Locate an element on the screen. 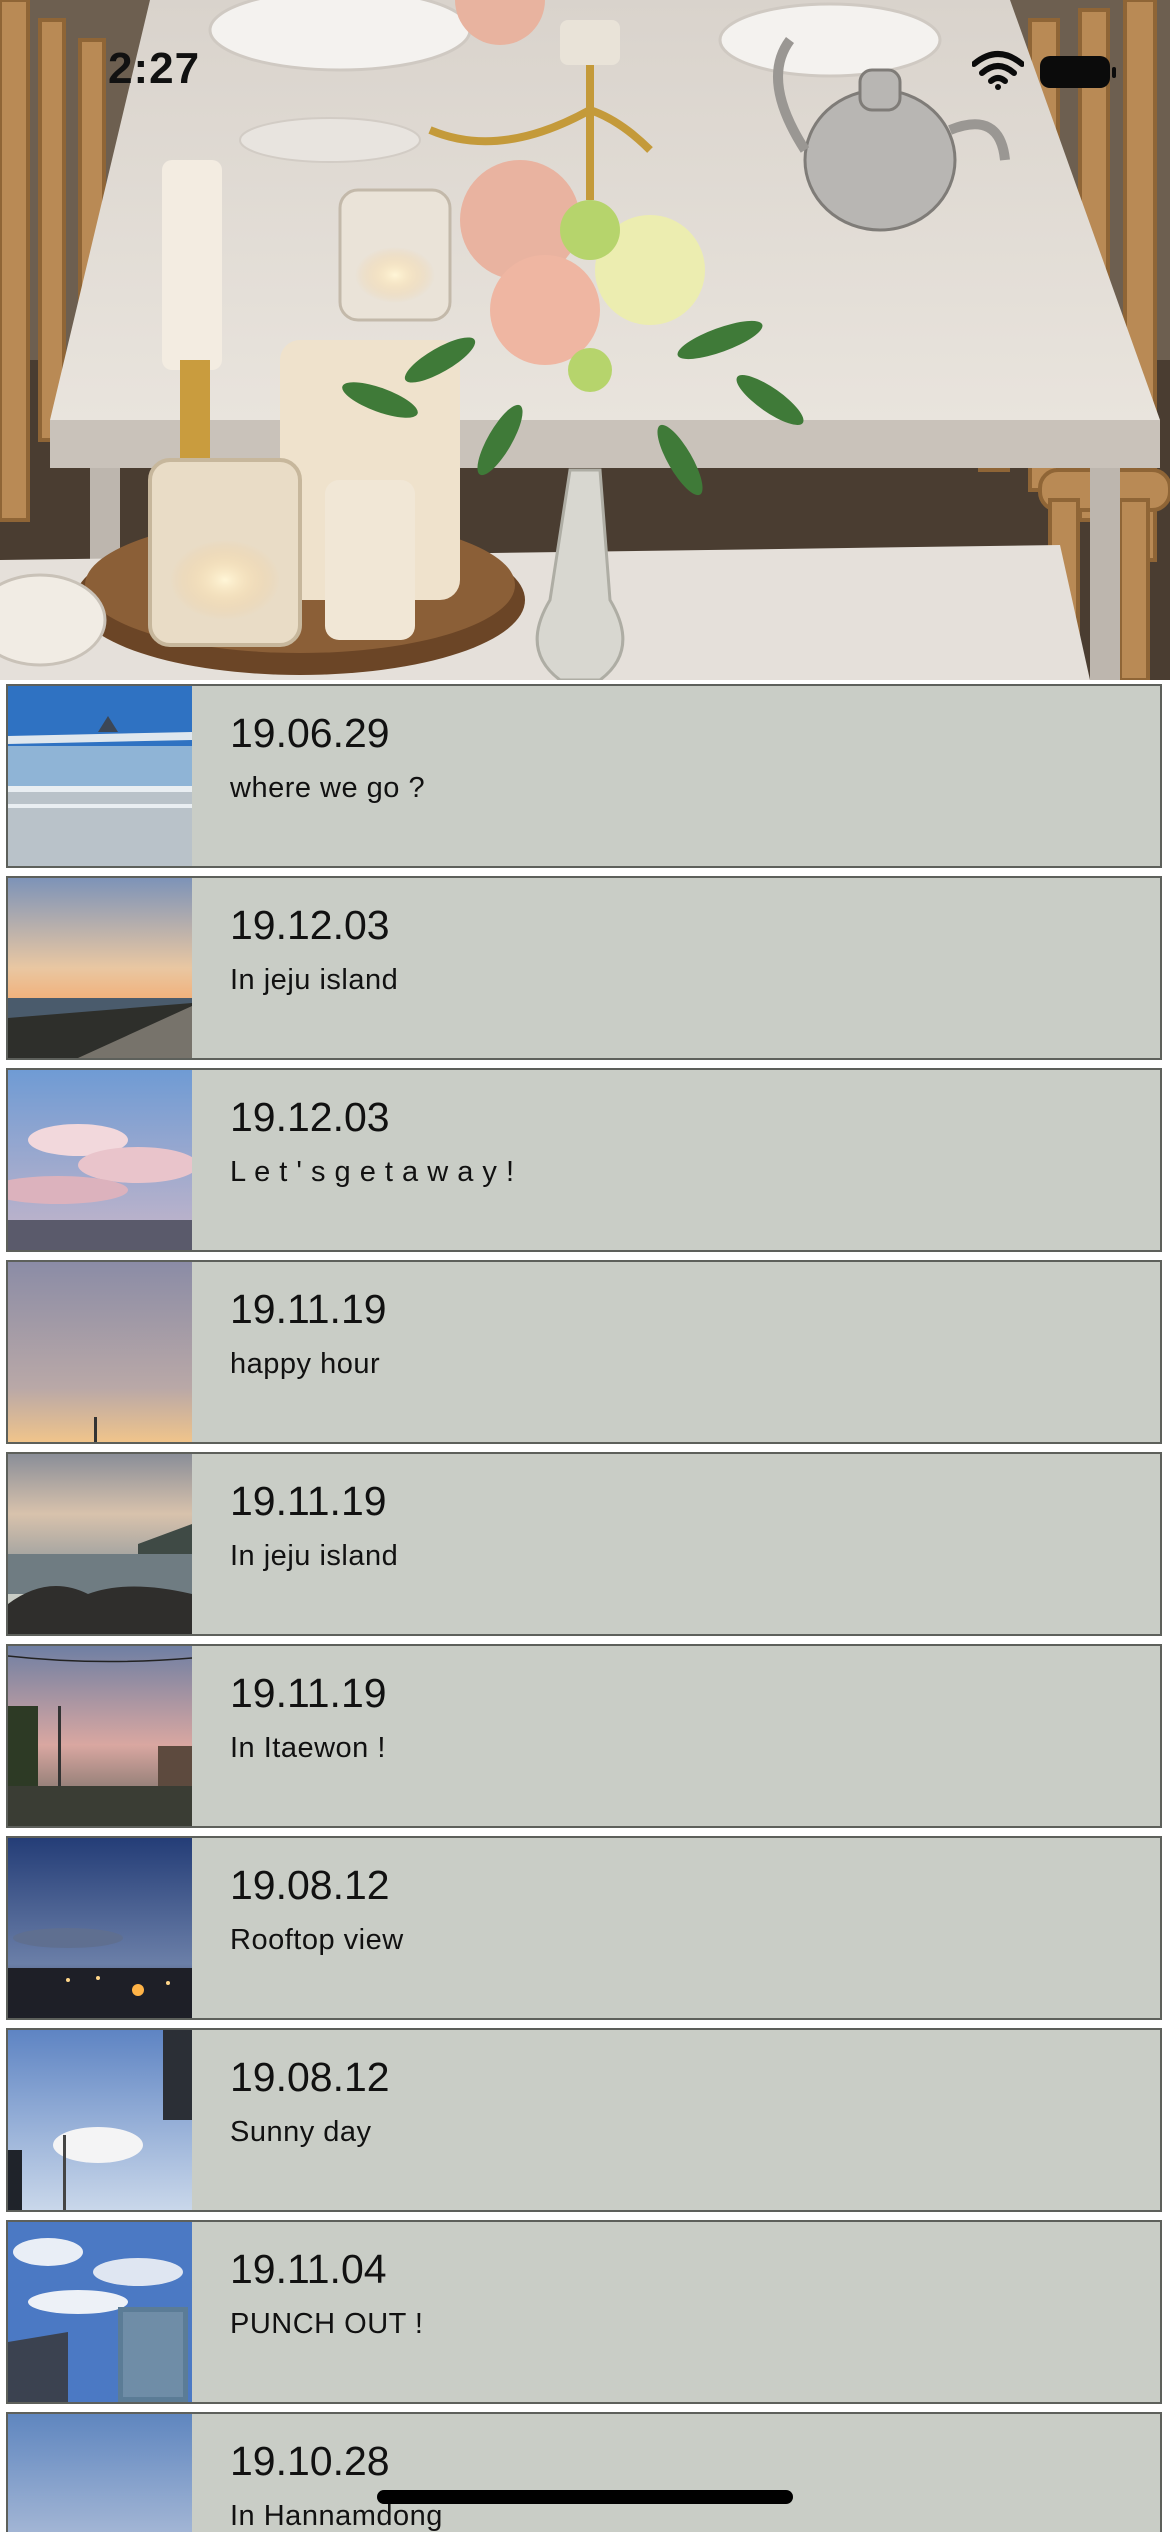 The width and height of the screenshot is (1170, 2532). status-bar: 2:27 is located at coordinates (585, 70).